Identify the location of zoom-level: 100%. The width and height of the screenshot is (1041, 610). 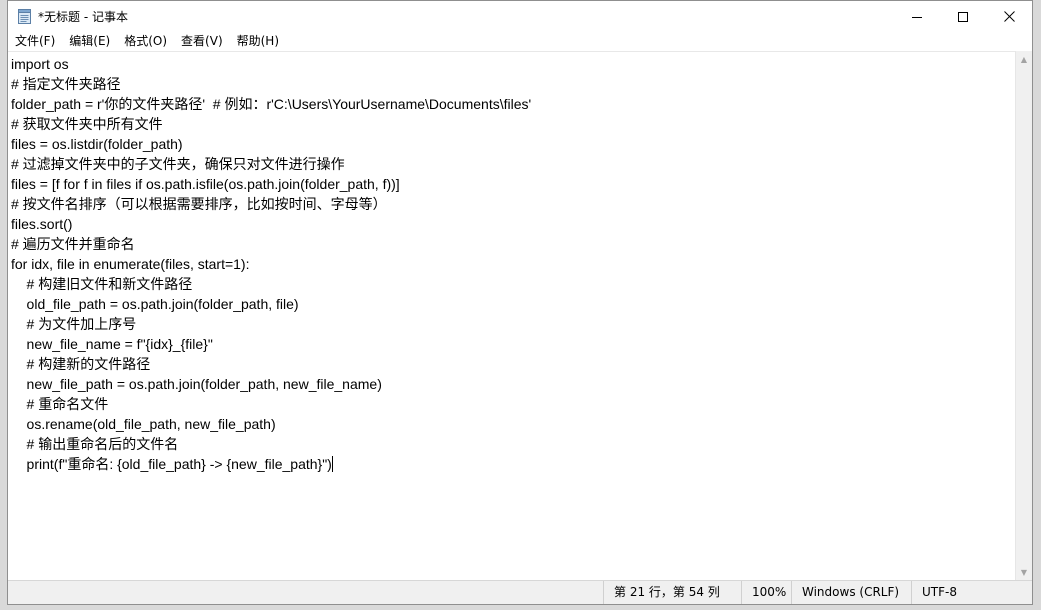
(766, 592).